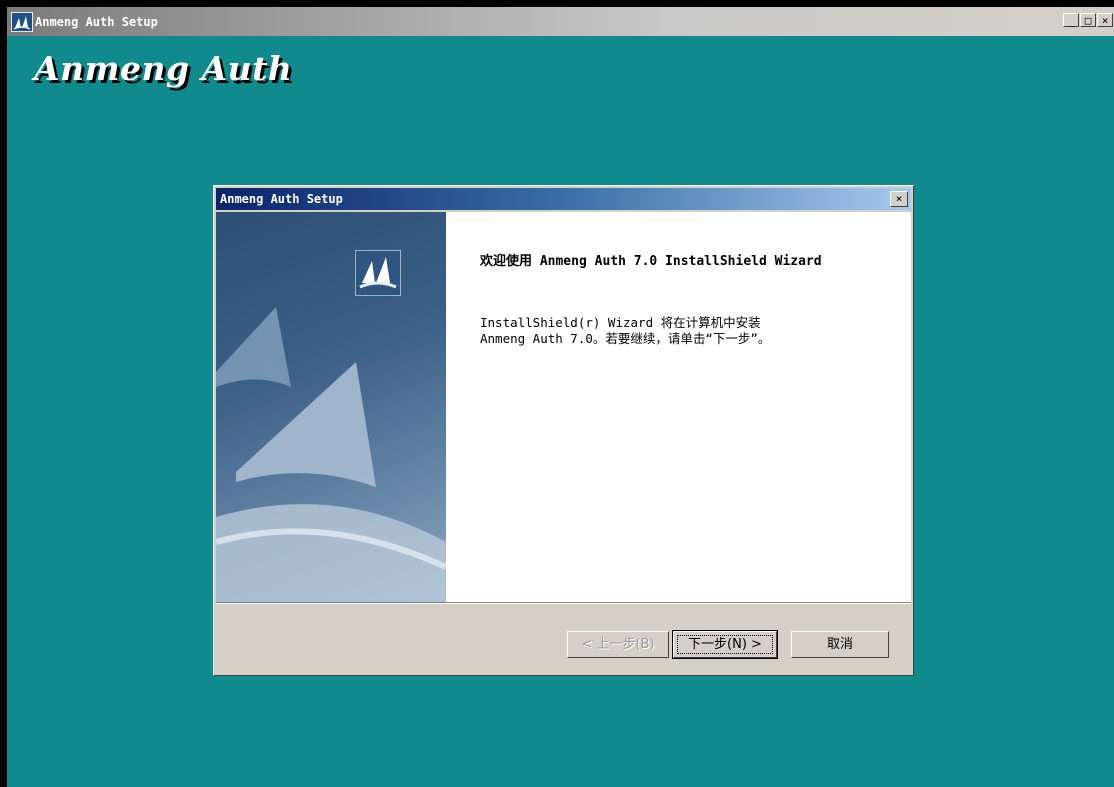 The width and height of the screenshot is (1114, 787). Describe the element at coordinates (1071, 20) in the screenshot. I see `minimize-icon: _` at that location.